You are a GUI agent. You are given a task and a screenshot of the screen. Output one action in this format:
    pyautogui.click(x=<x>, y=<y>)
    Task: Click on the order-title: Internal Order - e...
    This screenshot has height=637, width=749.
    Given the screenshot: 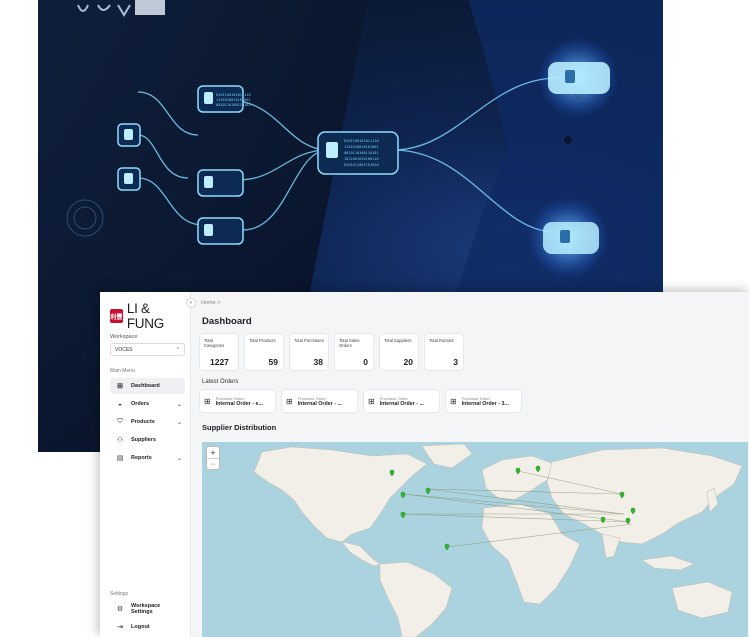 What is the action you would take?
    pyautogui.click(x=239, y=403)
    